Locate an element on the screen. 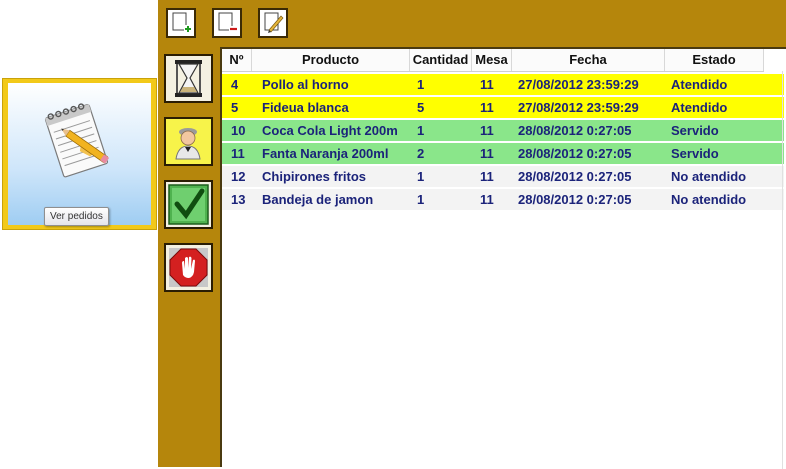  cell-n: 13 is located at coordinates (238, 199).